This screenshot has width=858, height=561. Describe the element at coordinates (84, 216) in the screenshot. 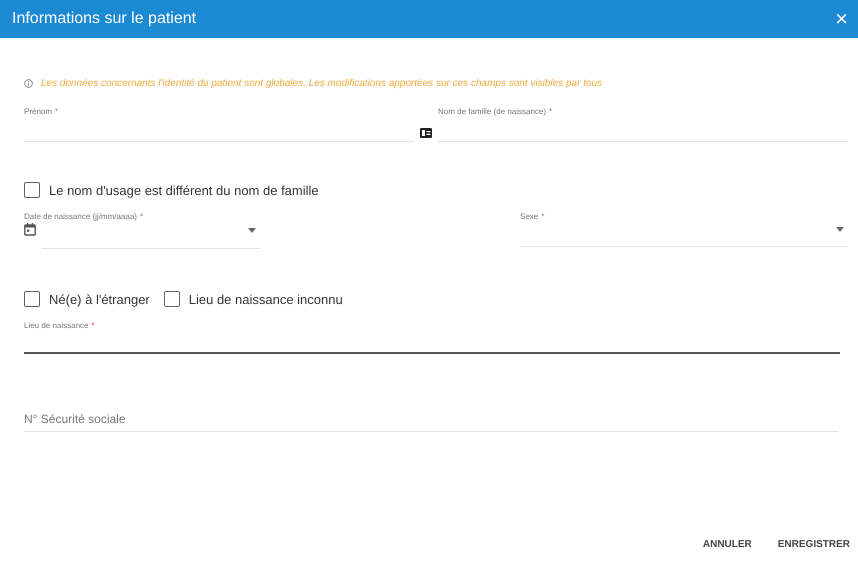

I see `field-label: Date de naissance (jj/mm/aaaa) *` at that location.